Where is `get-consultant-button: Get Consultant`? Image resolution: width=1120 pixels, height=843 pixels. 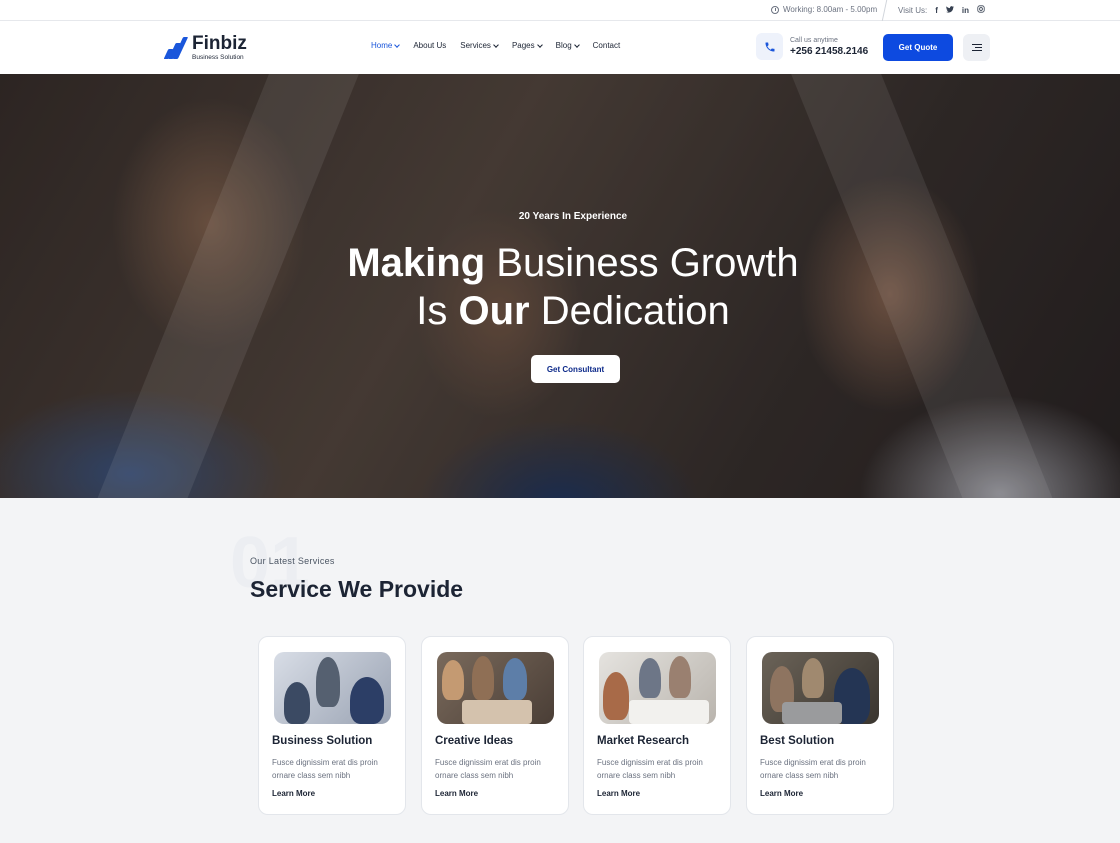
get-consultant-button: Get Consultant is located at coordinates (575, 369).